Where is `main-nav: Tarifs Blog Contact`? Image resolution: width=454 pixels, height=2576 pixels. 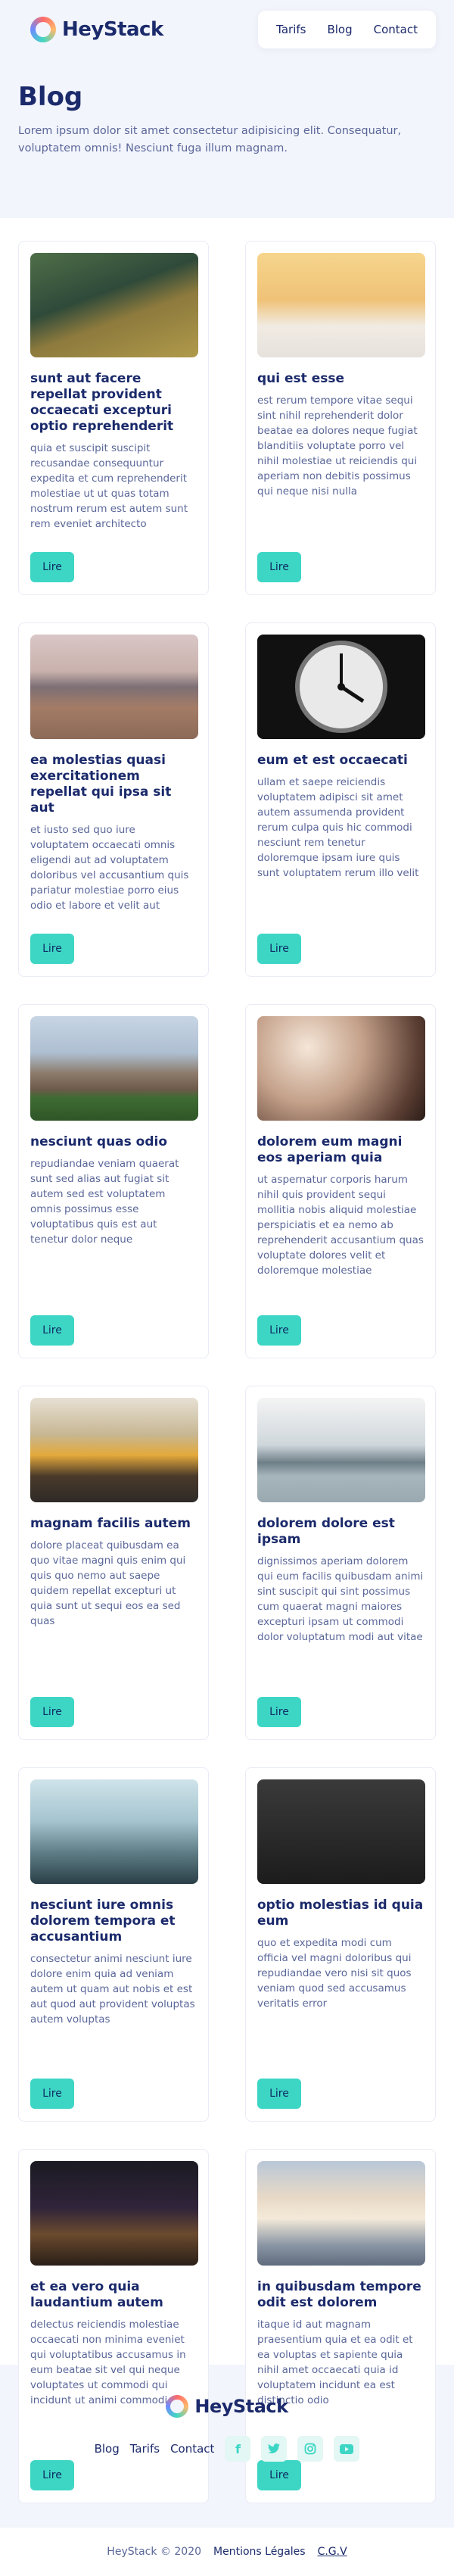 main-nav: Tarifs Blog Contact is located at coordinates (347, 29).